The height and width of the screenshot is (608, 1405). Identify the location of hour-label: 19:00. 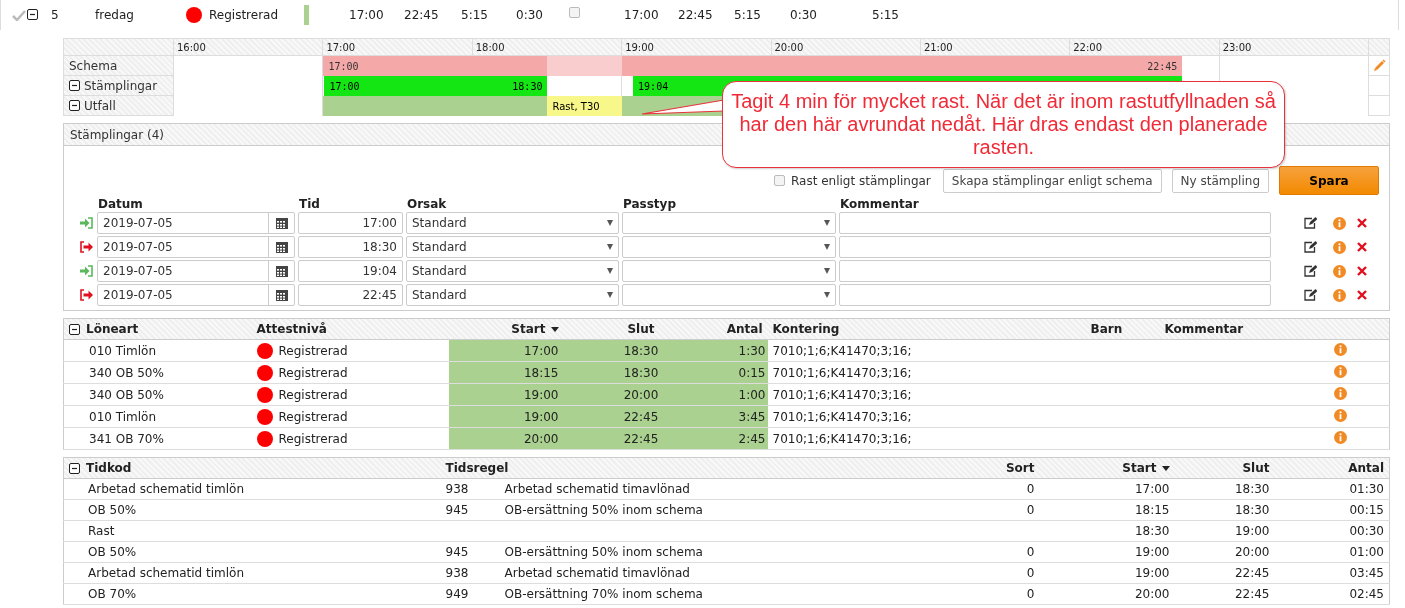
(639, 47).